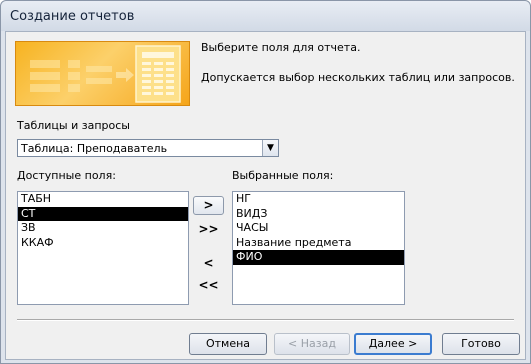  What do you see at coordinates (281, 47) in the screenshot?
I see `instruction-text: Выберите поля для отчета.` at bounding box center [281, 47].